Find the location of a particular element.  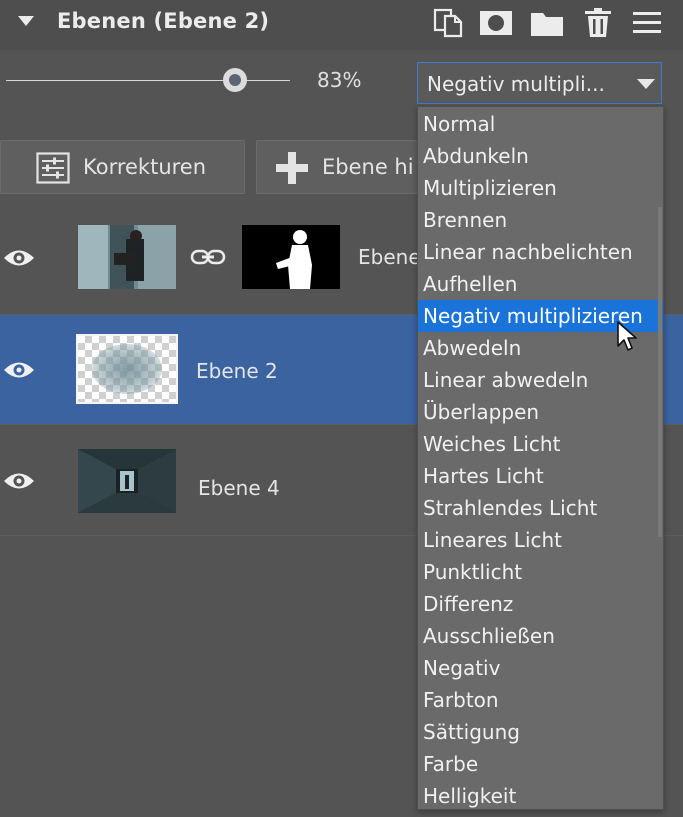

adjustments-icon is located at coordinates (53, 168).